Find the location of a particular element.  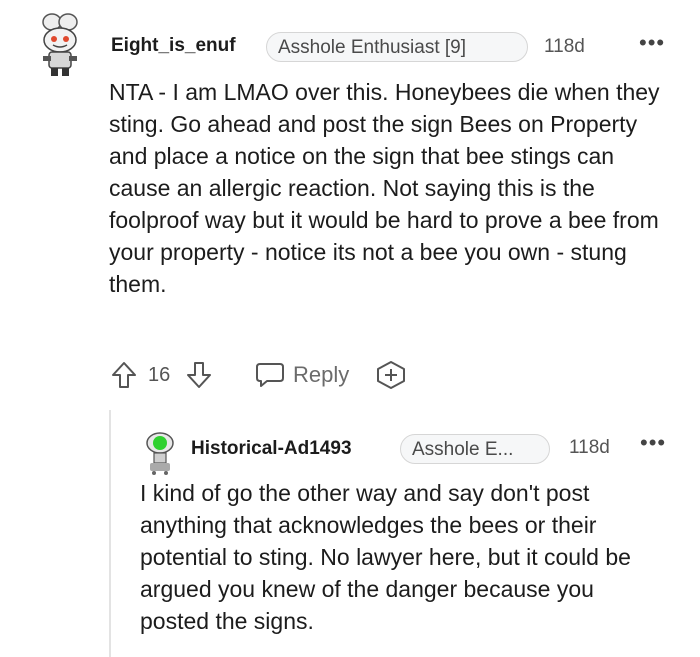

user-flair: Asshole Enthusiast [9] is located at coordinates (397, 47).